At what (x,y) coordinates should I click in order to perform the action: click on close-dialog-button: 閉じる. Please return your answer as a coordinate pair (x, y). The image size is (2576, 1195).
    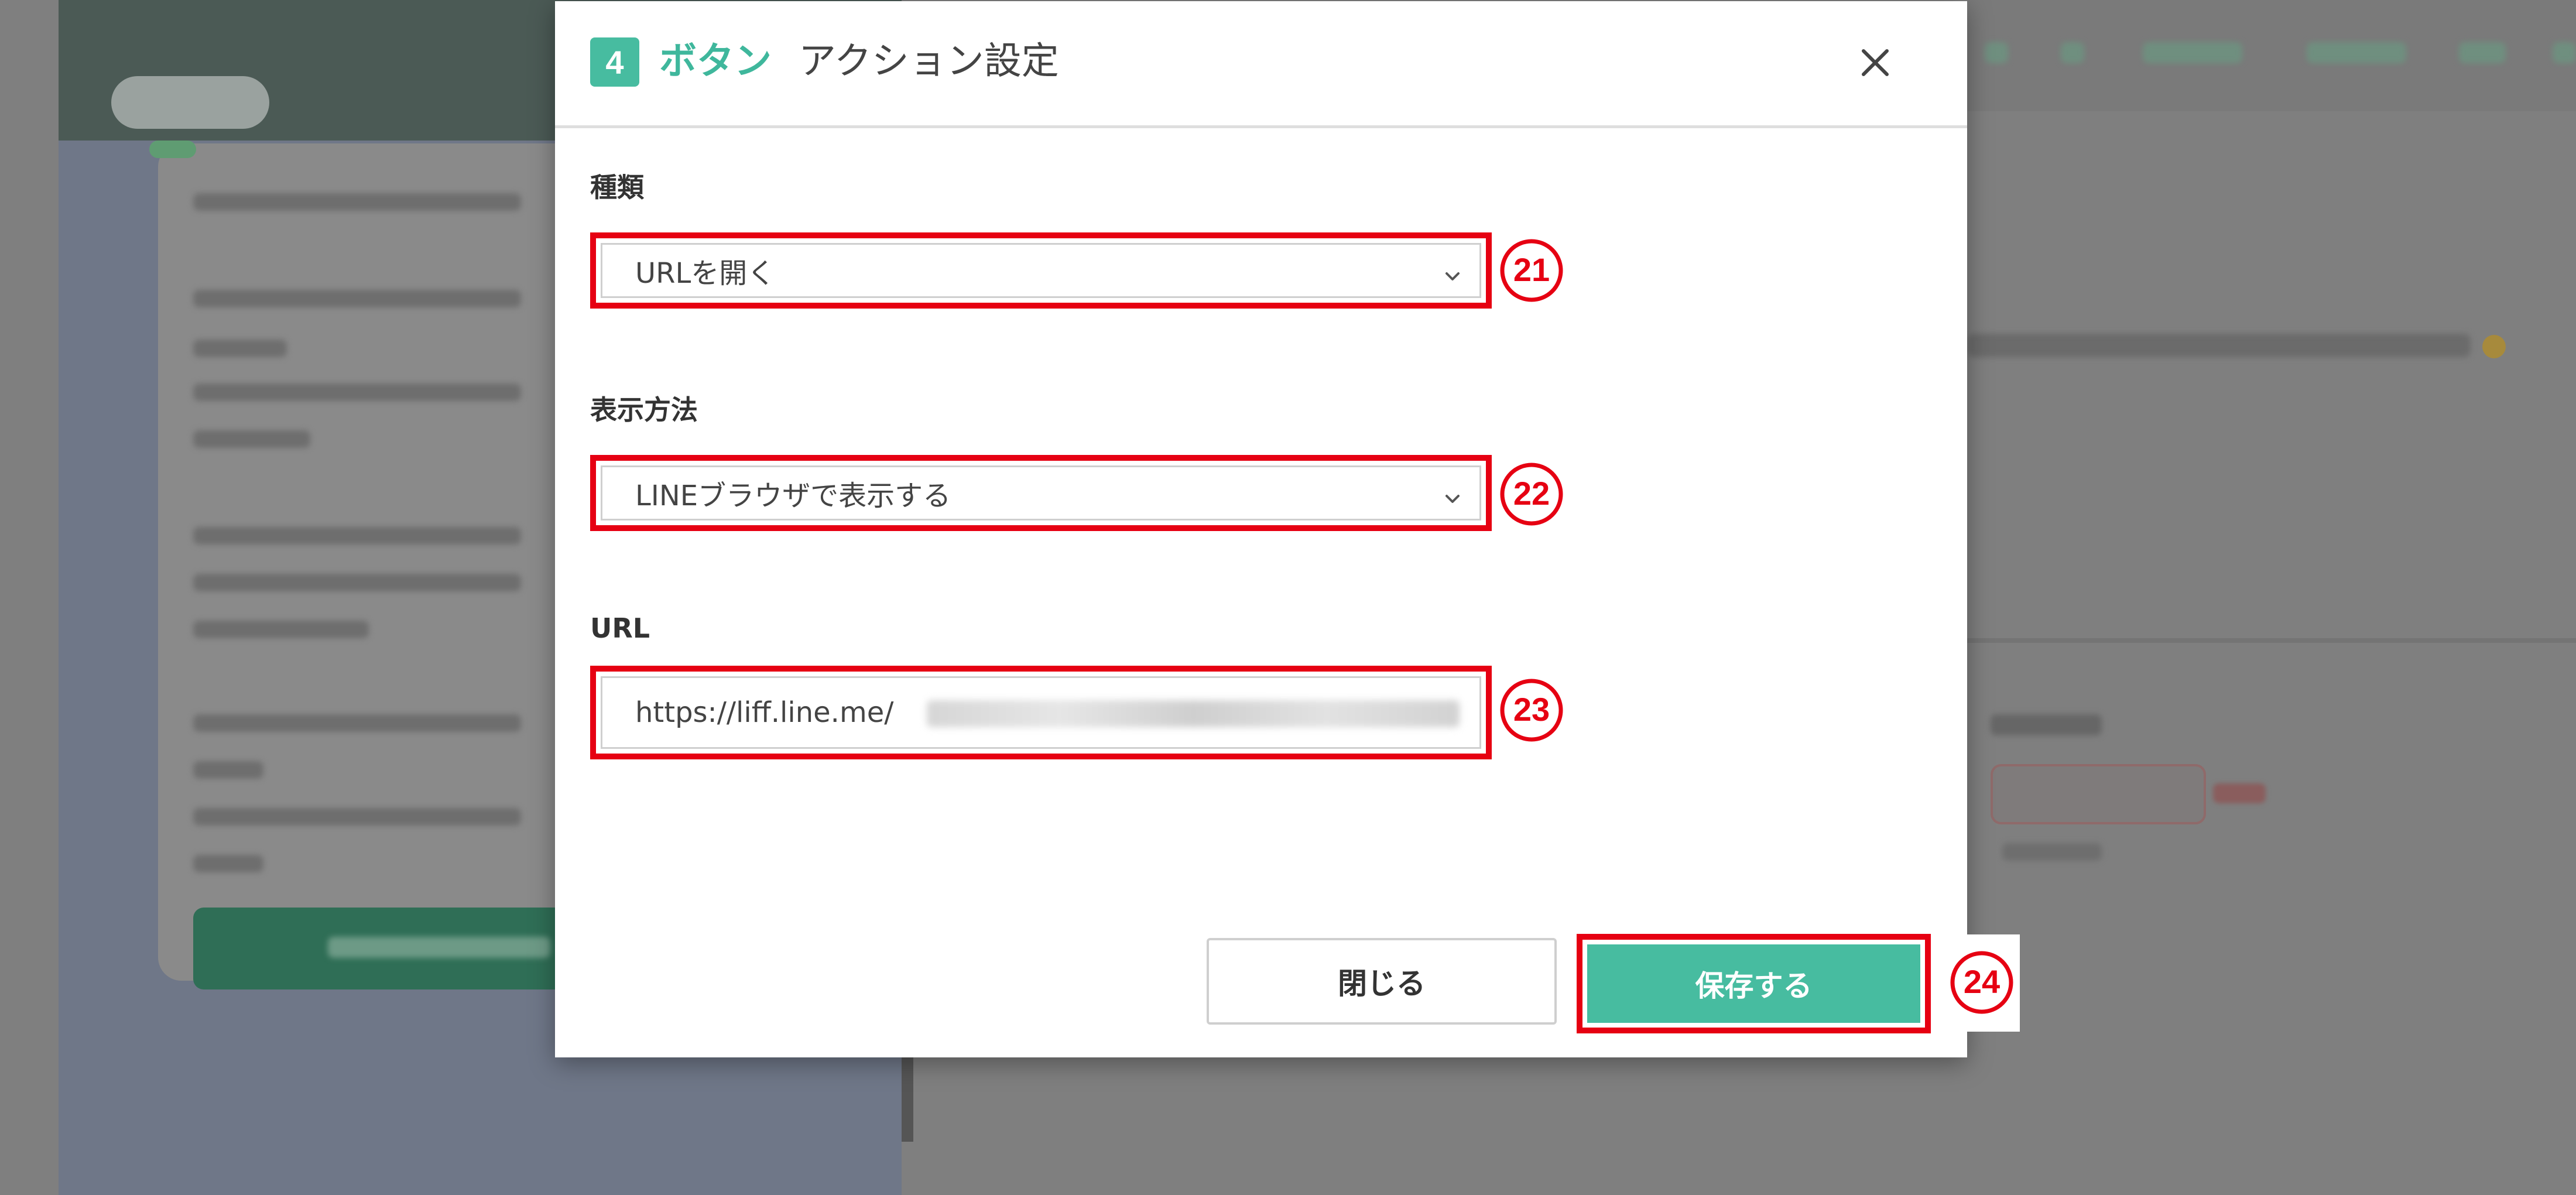
    Looking at the image, I should click on (1382, 981).